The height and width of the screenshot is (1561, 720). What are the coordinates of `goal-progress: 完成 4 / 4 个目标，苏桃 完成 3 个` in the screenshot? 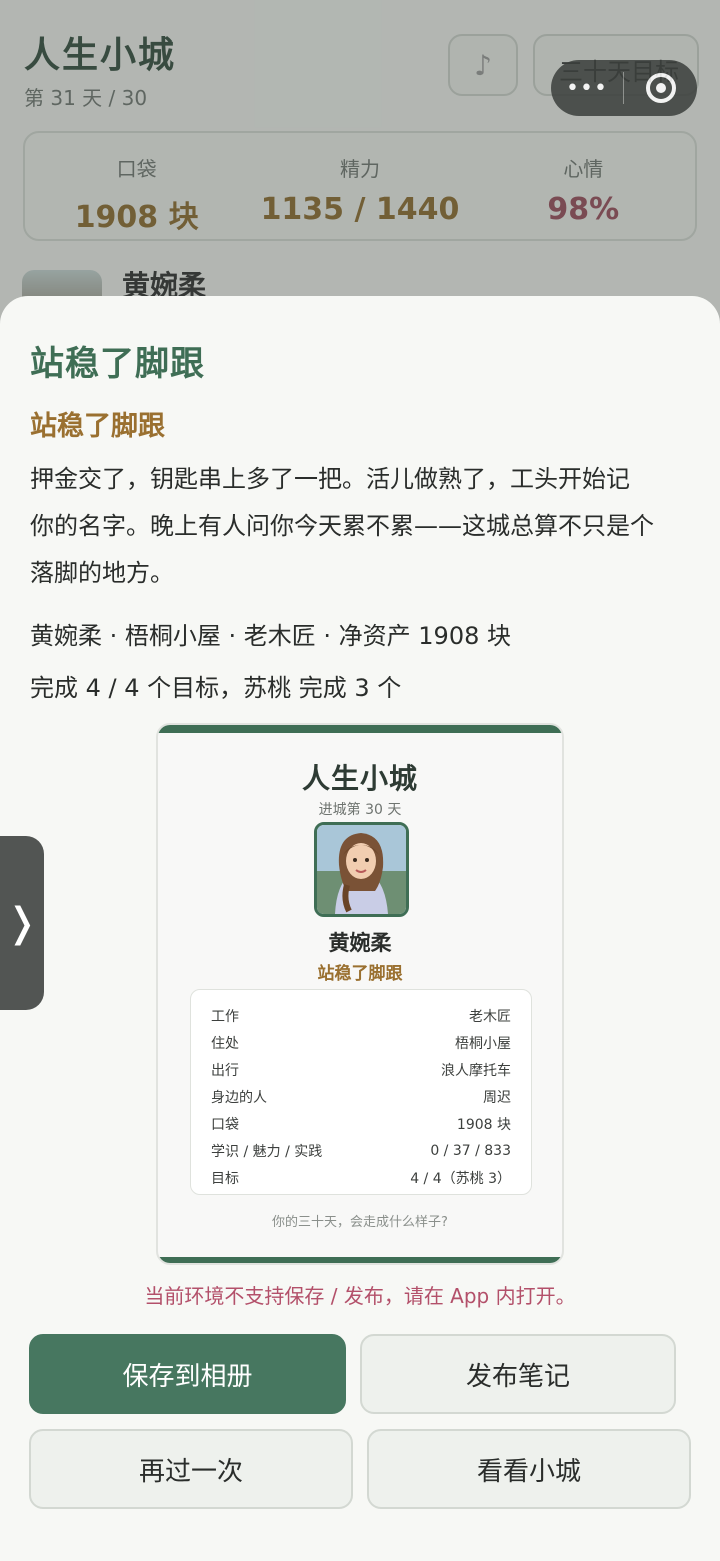 It's located at (216, 688).